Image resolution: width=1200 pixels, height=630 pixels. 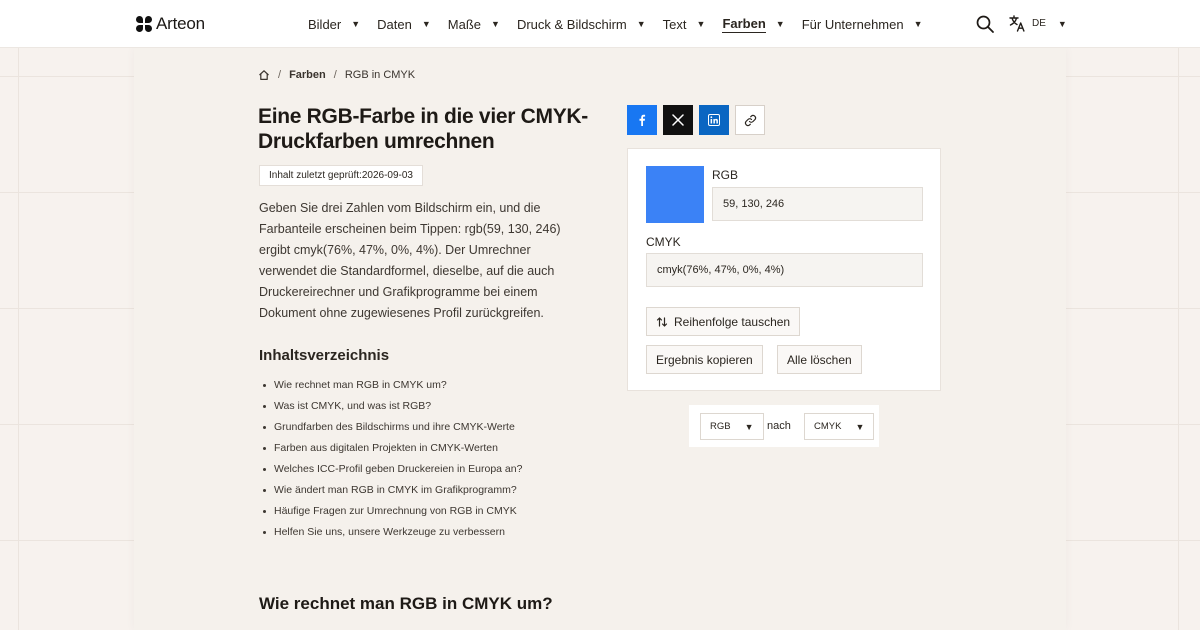 What do you see at coordinates (307, 75) in the screenshot?
I see `breadcrumb-link-farben: Farben` at bounding box center [307, 75].